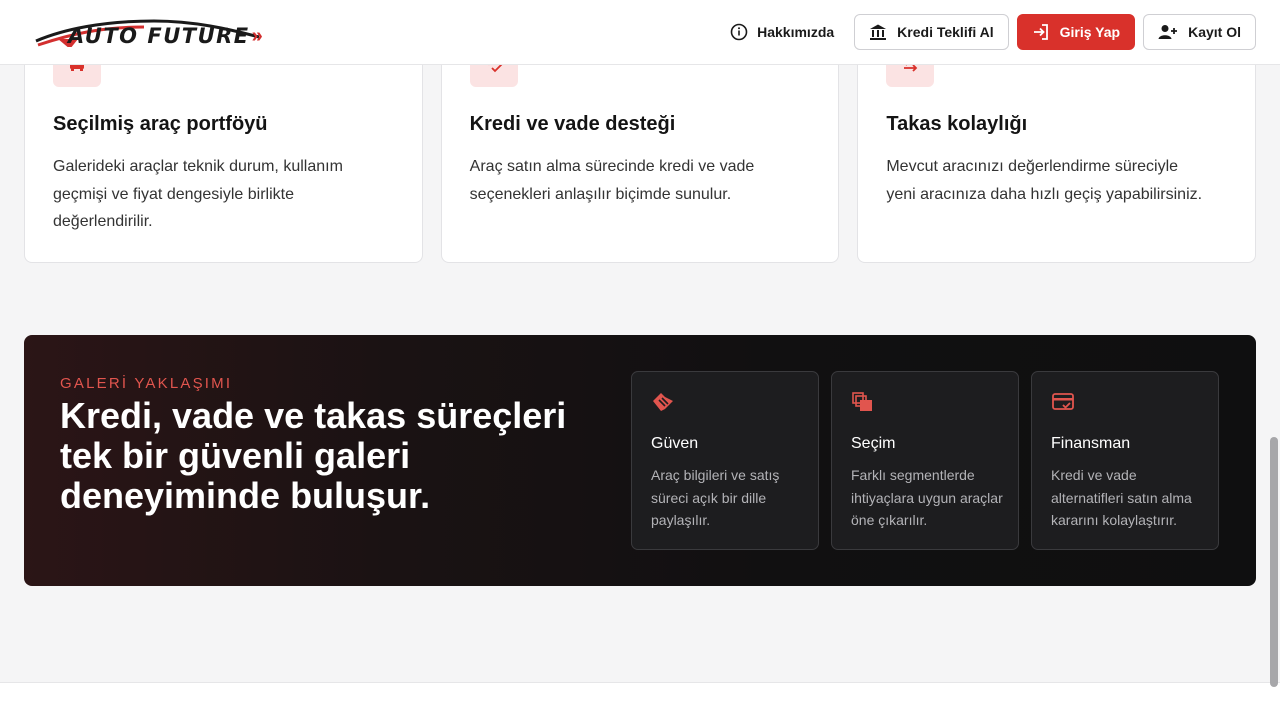  Describe the element at coordinates (957, 124) in the screenshot. I see `card-title: Takas kolaylığı` at that location.